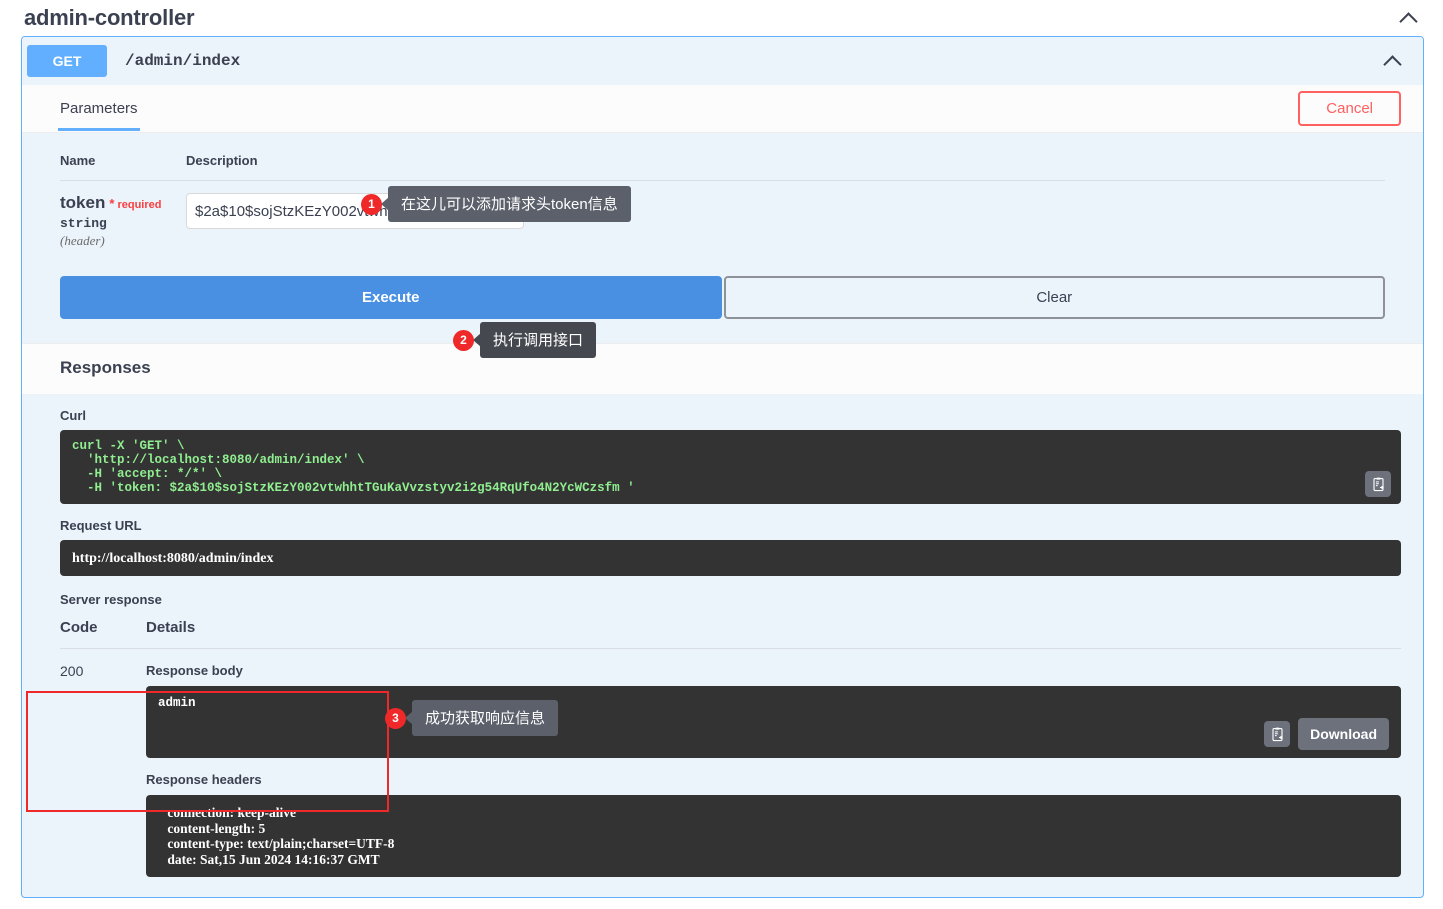  Describe the element at coordinates (1054, 297) in the screenshot. I see `clear-button: Clear` at that location.